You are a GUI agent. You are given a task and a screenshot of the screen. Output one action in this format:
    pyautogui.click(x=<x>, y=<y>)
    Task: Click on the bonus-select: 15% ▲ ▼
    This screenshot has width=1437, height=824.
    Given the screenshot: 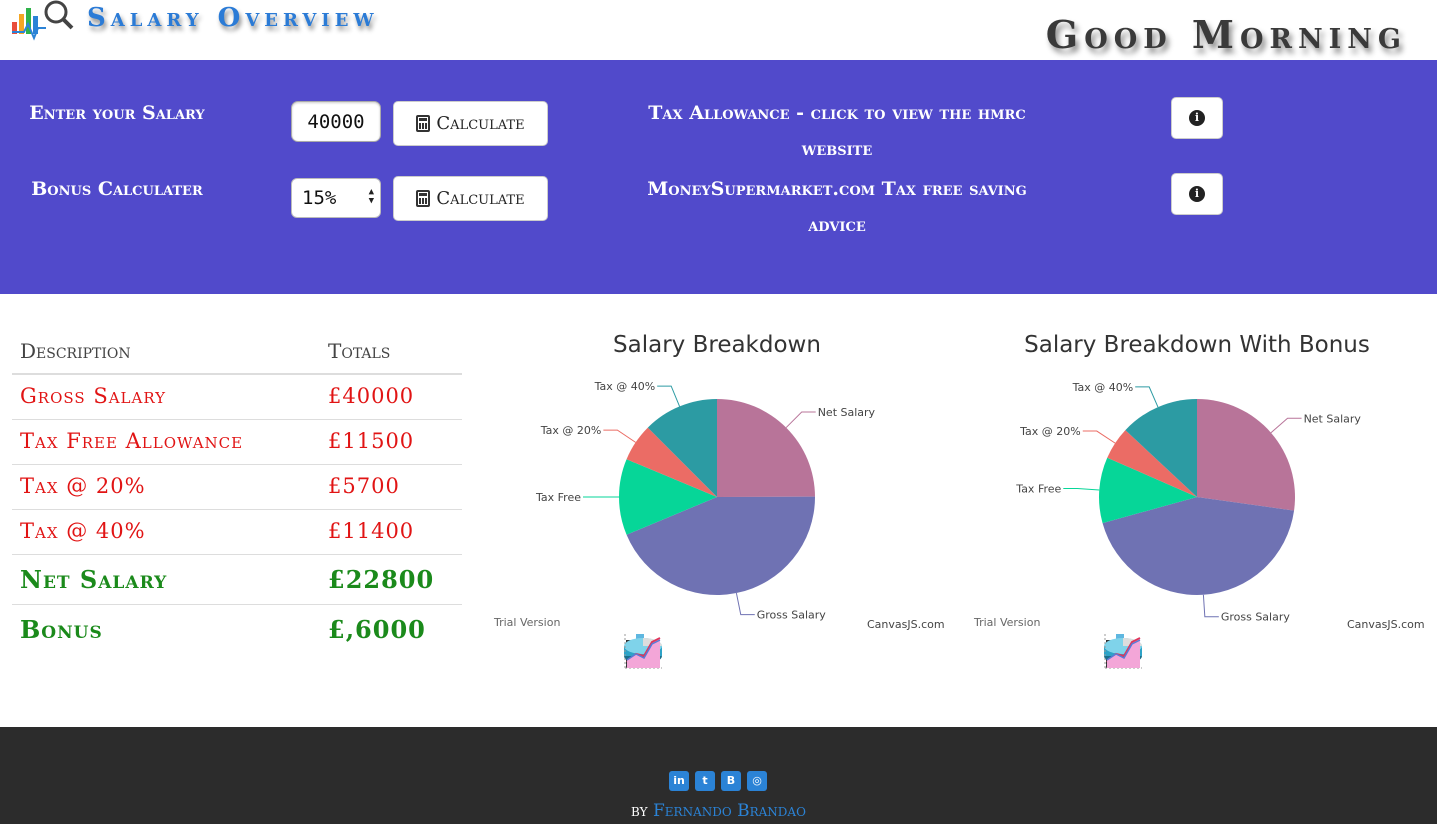 What is the action you would take?
    pyautogui.click(x=336, y=198)
    